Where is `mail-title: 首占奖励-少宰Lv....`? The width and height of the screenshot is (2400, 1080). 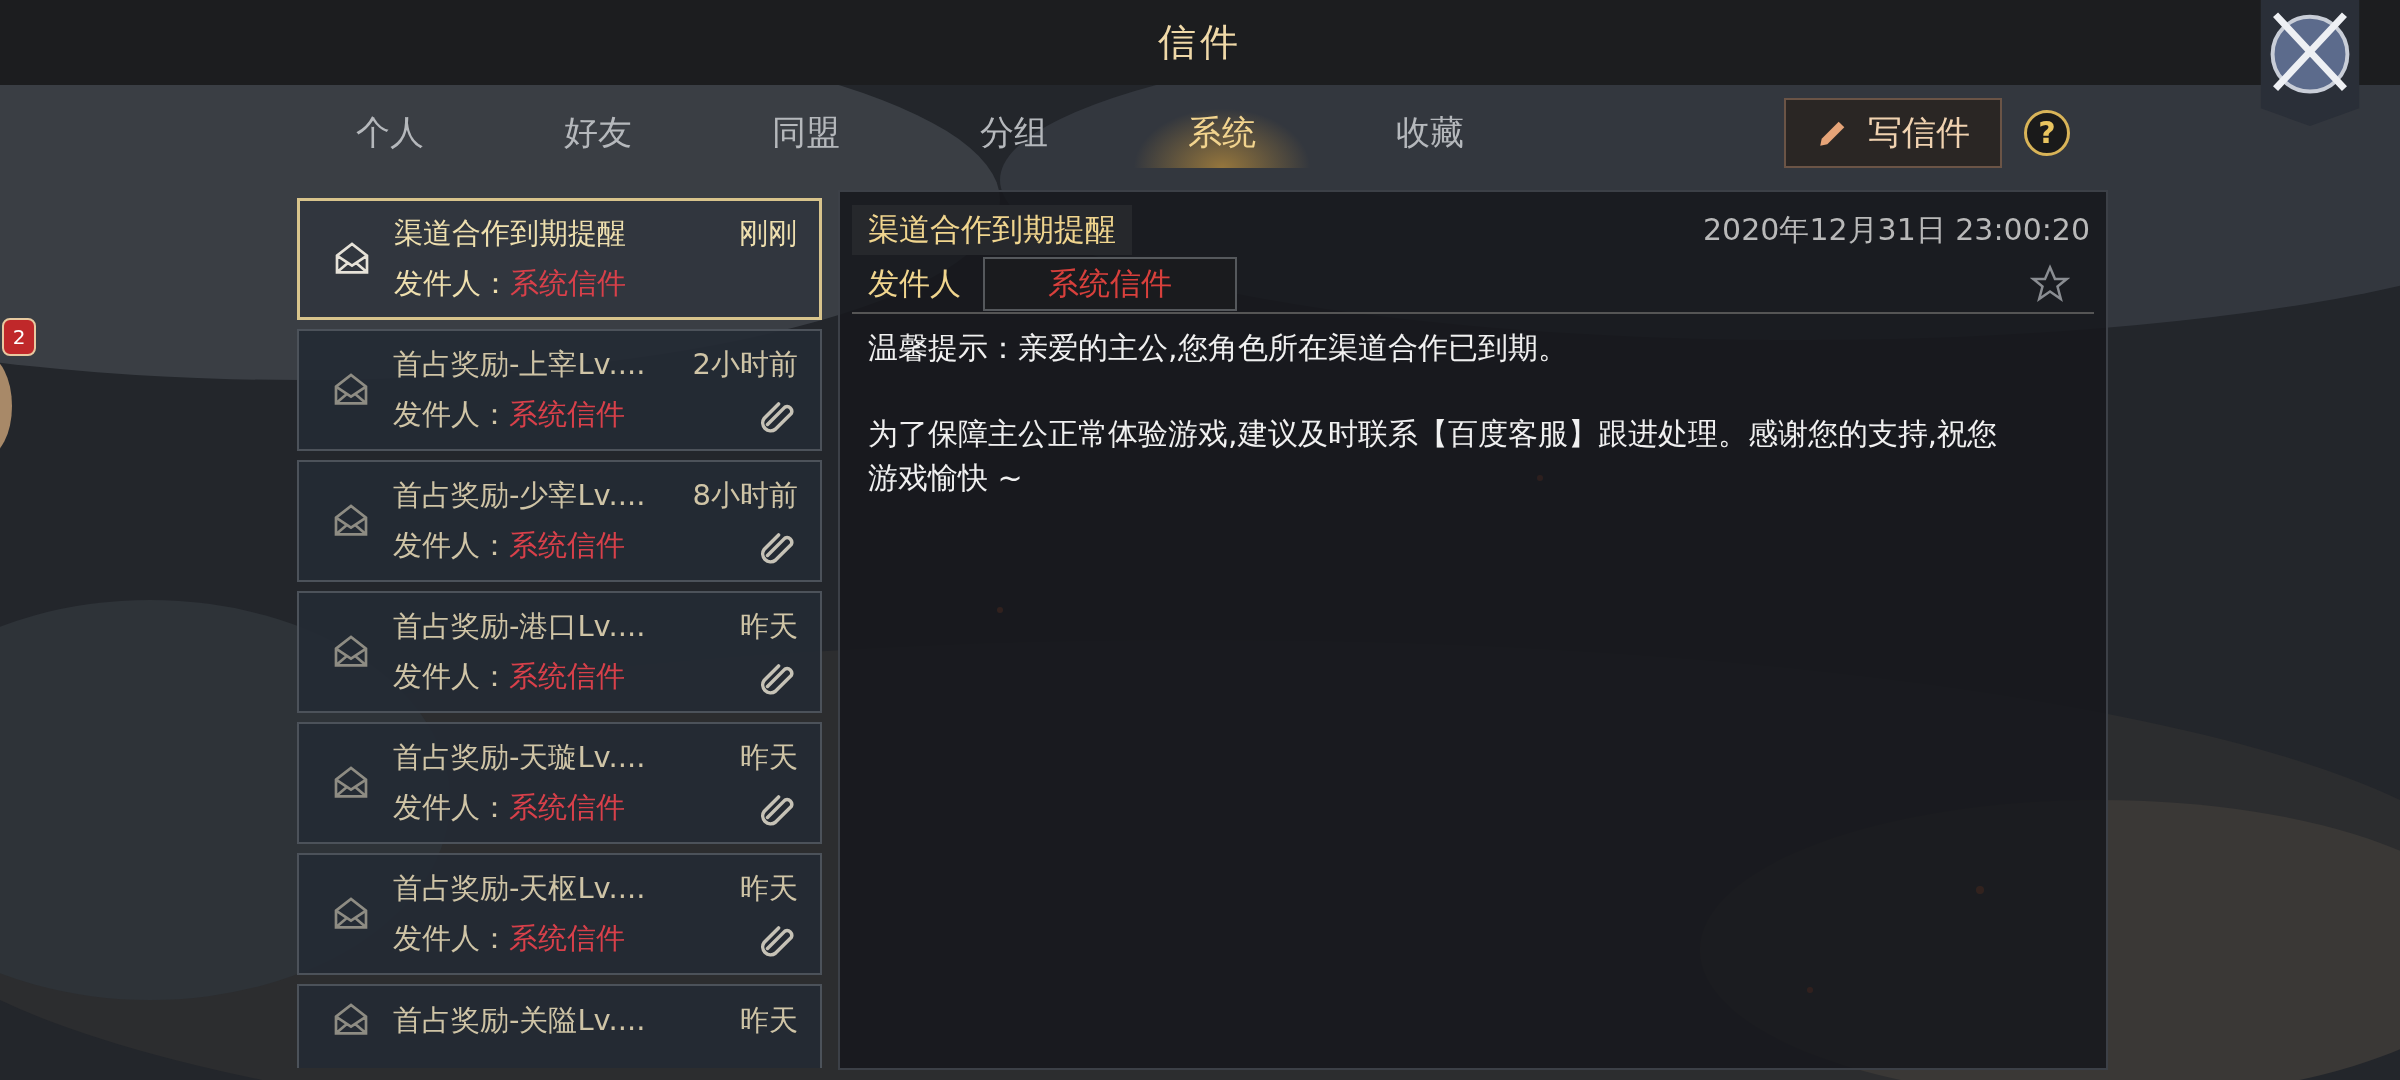 mail-title: 首占奖励-少宰Lv.... is located at coordinates (520, 495).